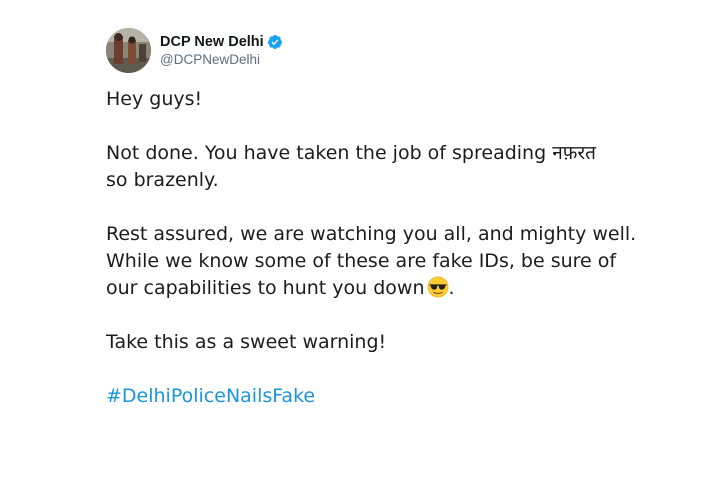  Describe the element at coordinates (162, 180) in the screenshot. I see `tweet-line: so brazenly.` at that location.